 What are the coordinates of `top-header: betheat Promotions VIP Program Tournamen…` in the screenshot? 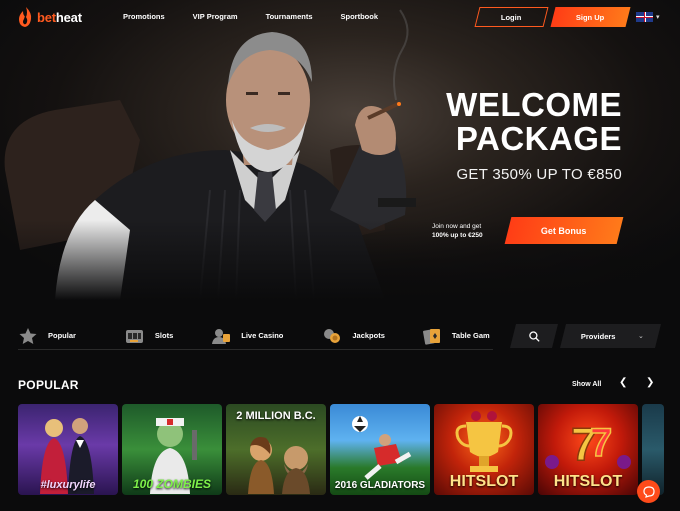 It's located at (340, 17).